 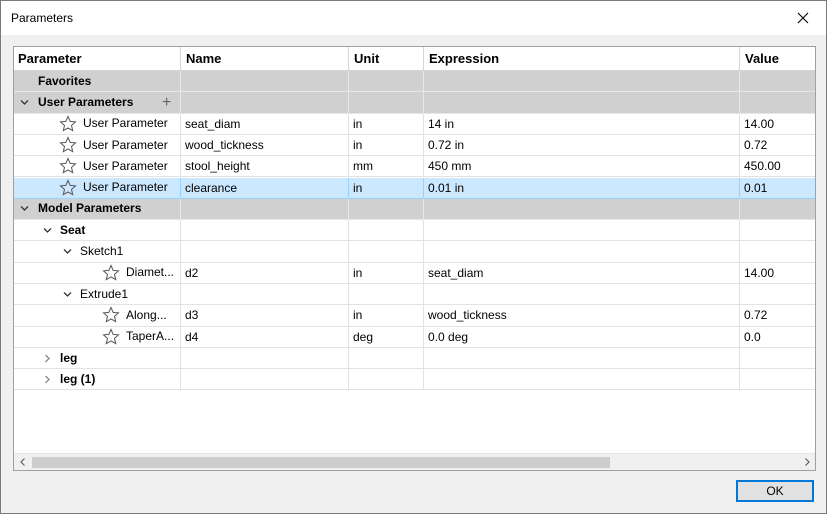 I want to click on value-cell, so click(x=777, y=380).